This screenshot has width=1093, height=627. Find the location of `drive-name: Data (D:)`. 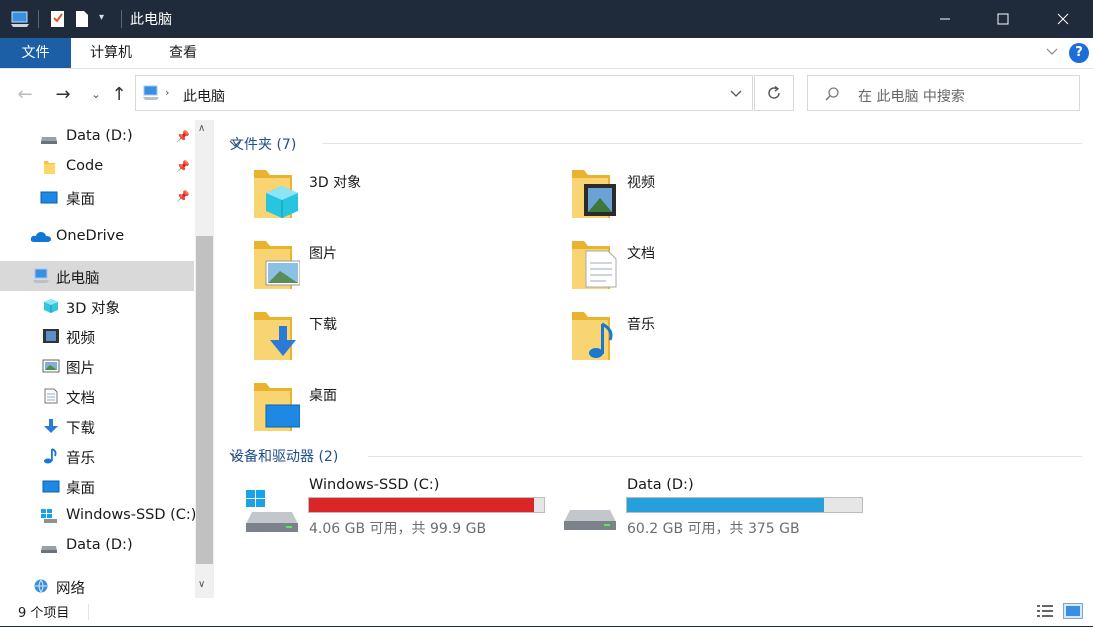

drive-name: Data (D:) is located at coordinates (660, 485).